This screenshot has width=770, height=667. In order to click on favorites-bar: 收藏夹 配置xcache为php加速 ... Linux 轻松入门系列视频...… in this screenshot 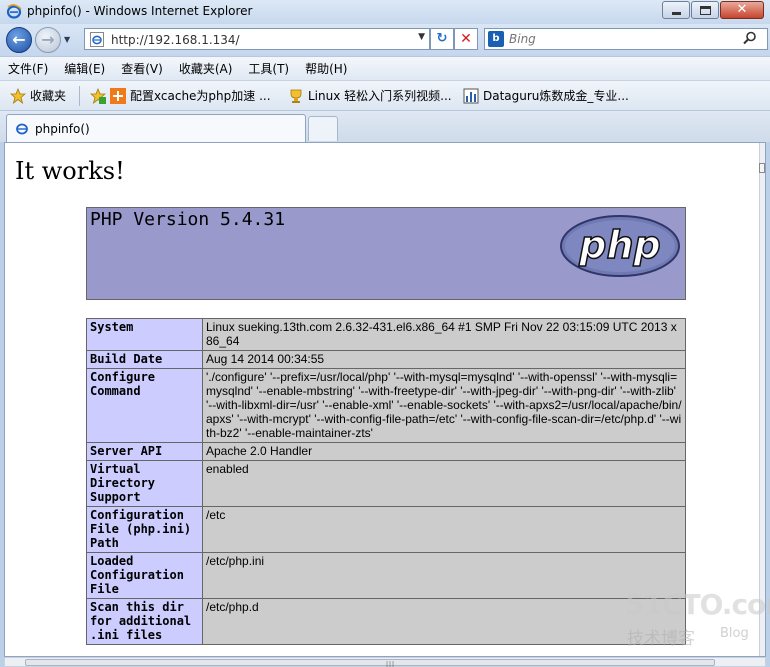, I will do `click(385, 95)`.